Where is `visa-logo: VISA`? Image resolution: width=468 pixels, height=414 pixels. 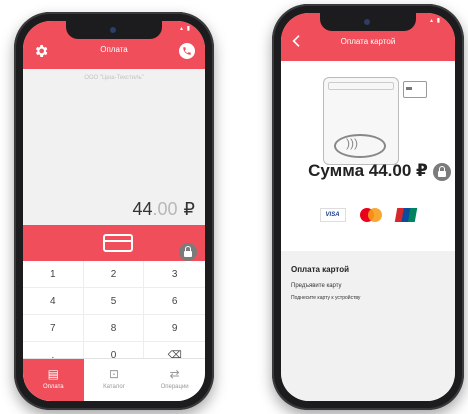 visa-logo: VISA is located at coordinates (332, 214).